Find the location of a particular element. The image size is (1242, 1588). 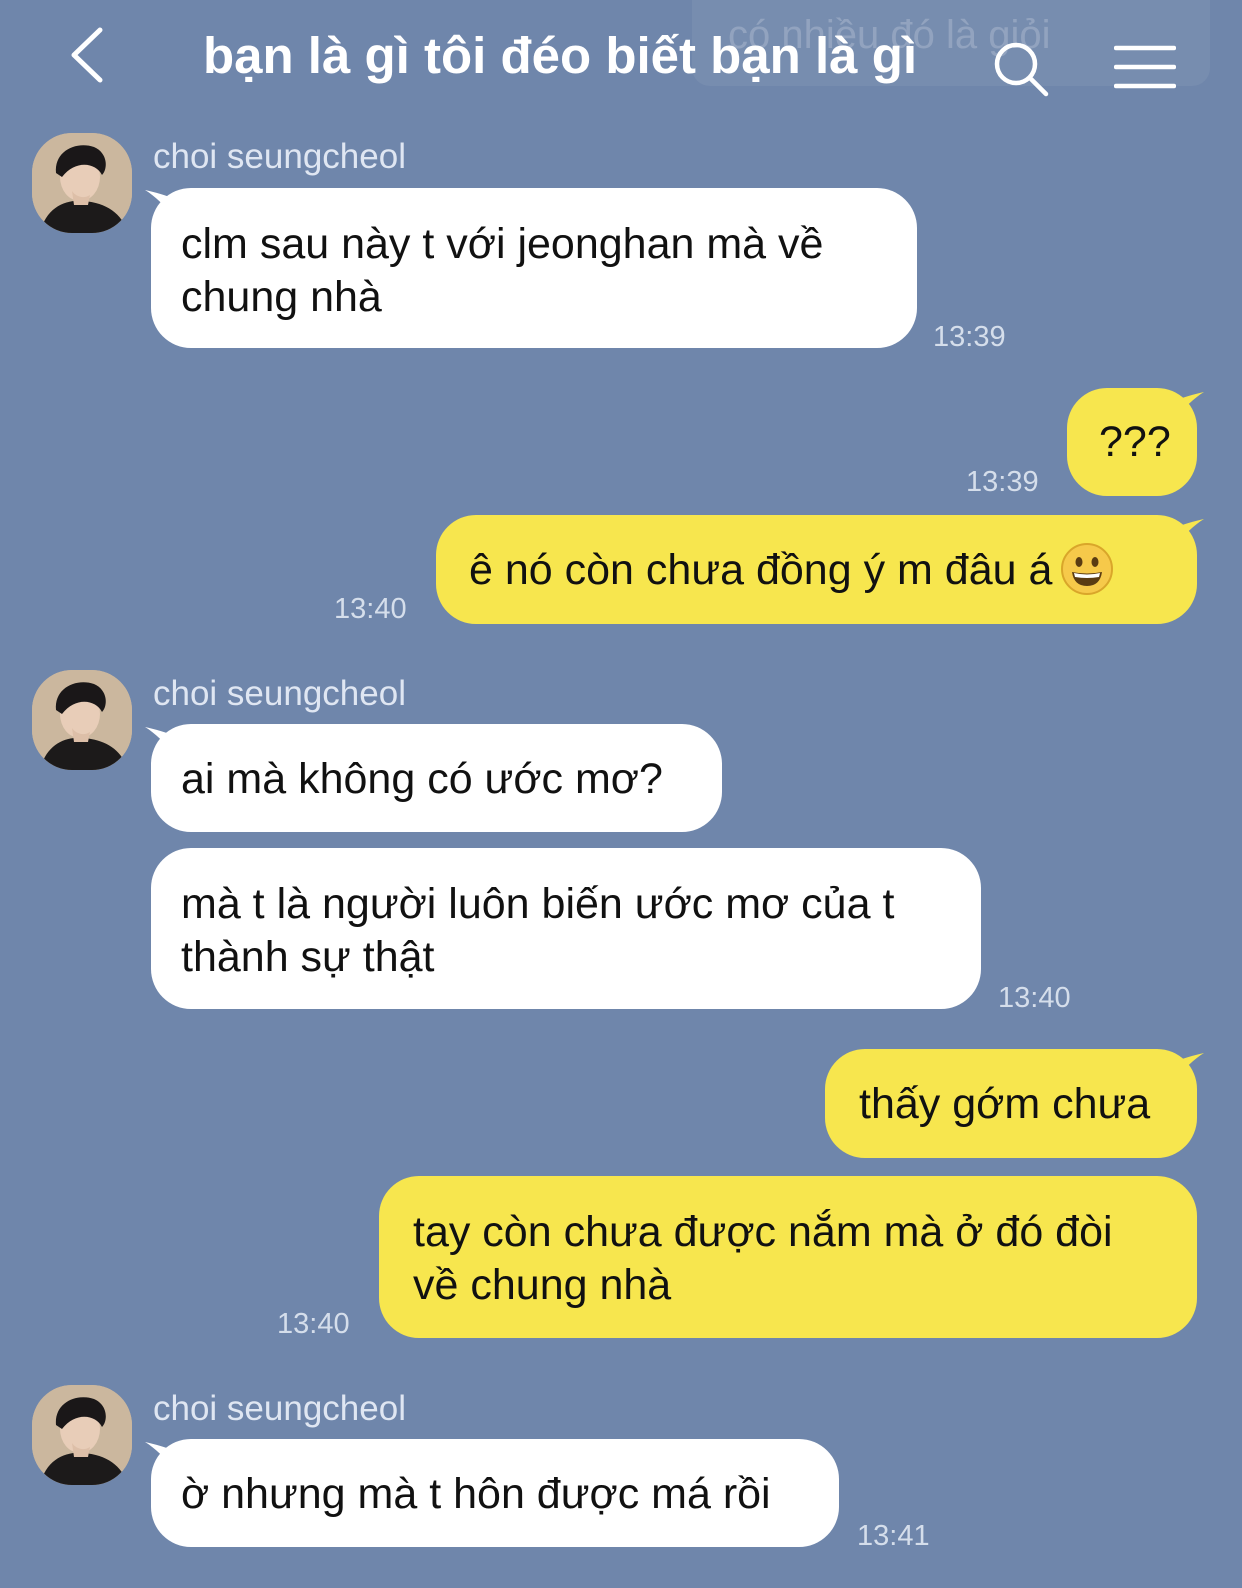

message-bubble-outgoing: ê nó còn chưa đồng ý m đâu á is located at coordinates (816, 569).